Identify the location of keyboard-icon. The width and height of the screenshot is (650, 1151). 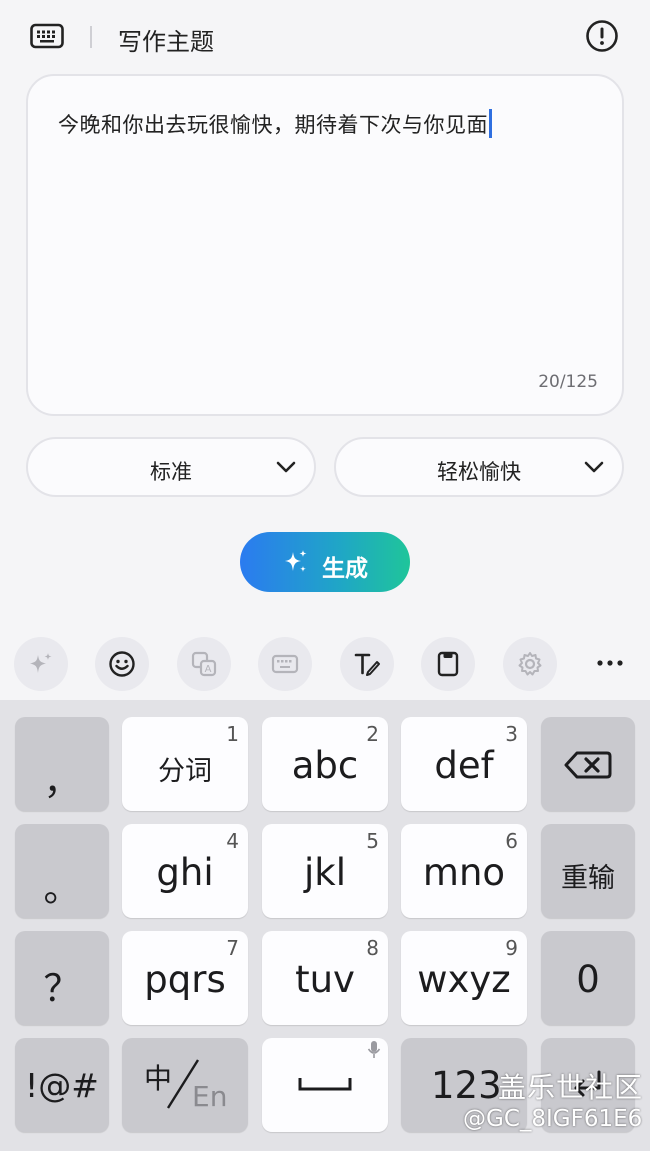
(47, 36).